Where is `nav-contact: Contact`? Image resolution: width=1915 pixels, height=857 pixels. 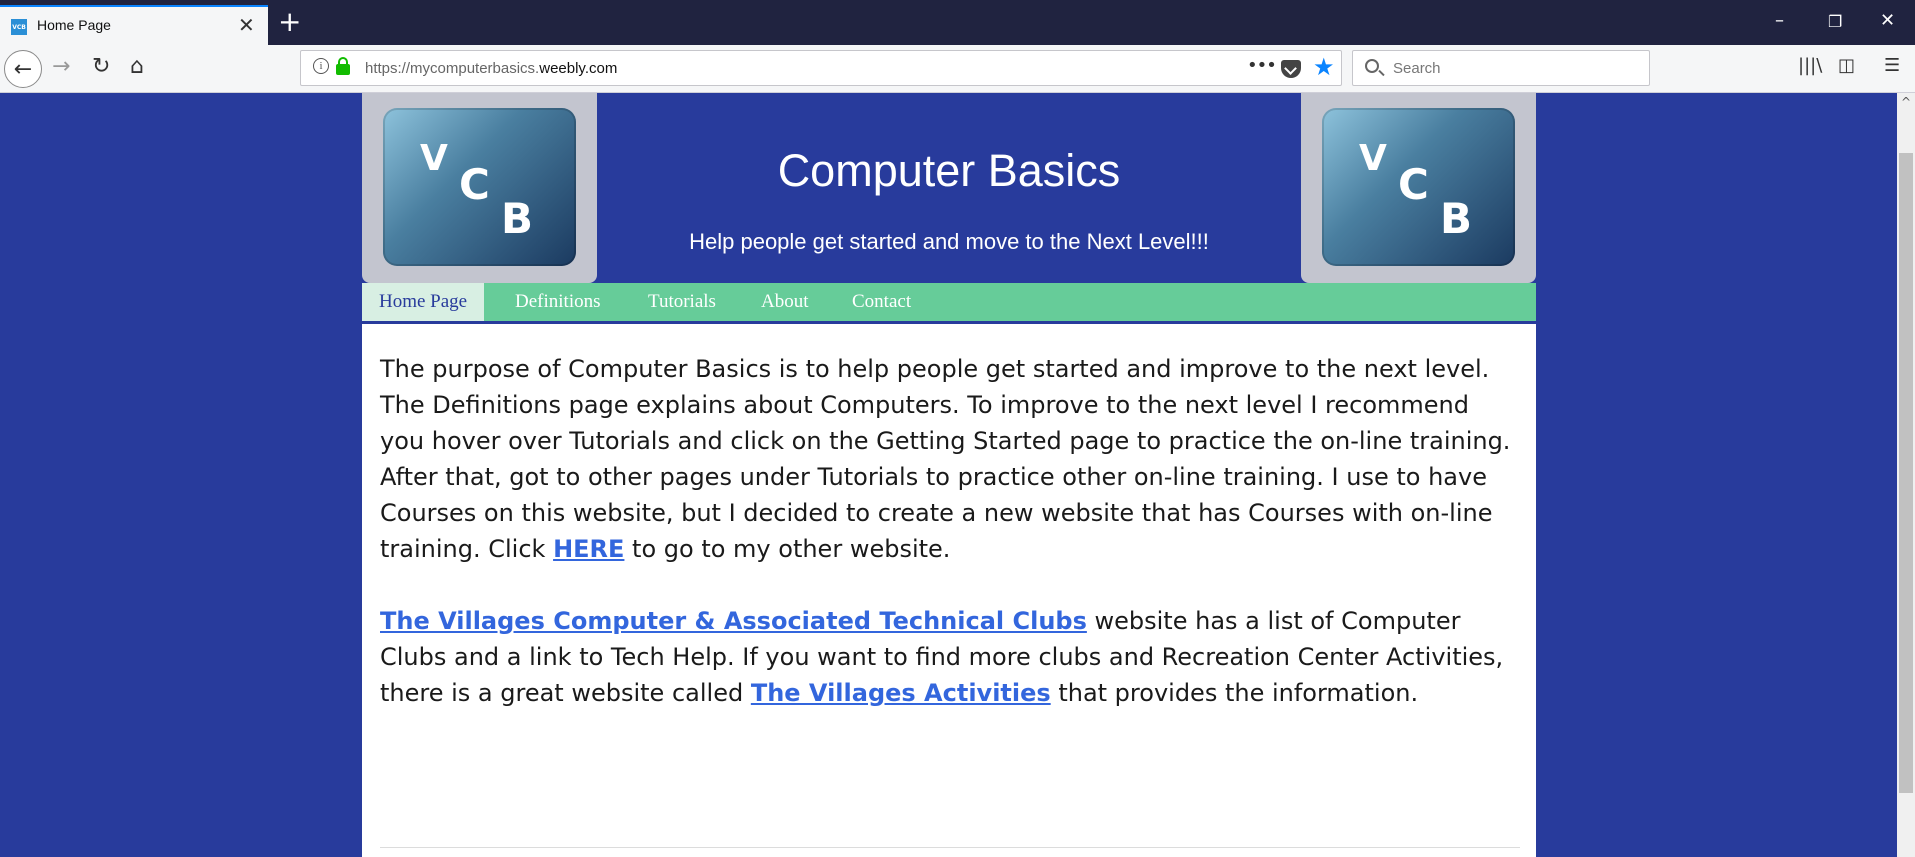 nav-contact: Contact is located at coordinates (881, 302).